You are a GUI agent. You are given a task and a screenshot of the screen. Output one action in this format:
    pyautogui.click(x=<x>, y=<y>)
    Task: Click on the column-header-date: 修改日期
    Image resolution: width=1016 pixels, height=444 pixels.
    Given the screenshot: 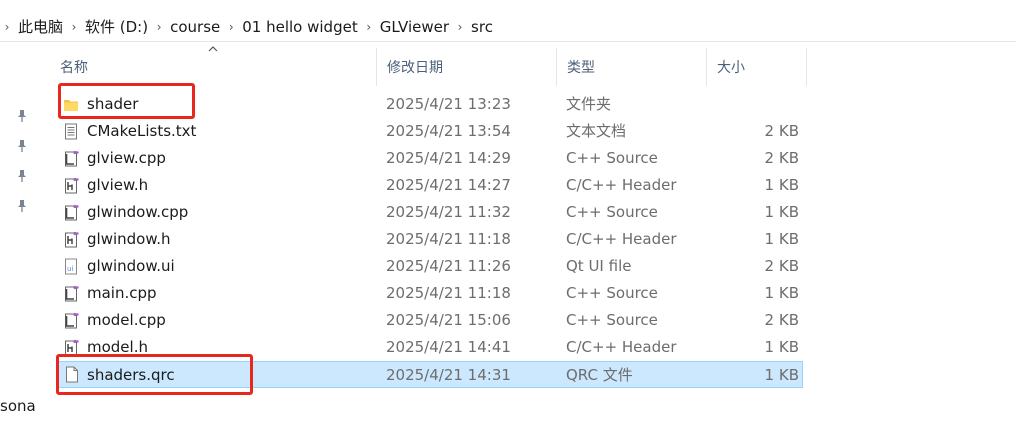 What is the action you would take?
    pyautogui.click(x=467, y=67)
    